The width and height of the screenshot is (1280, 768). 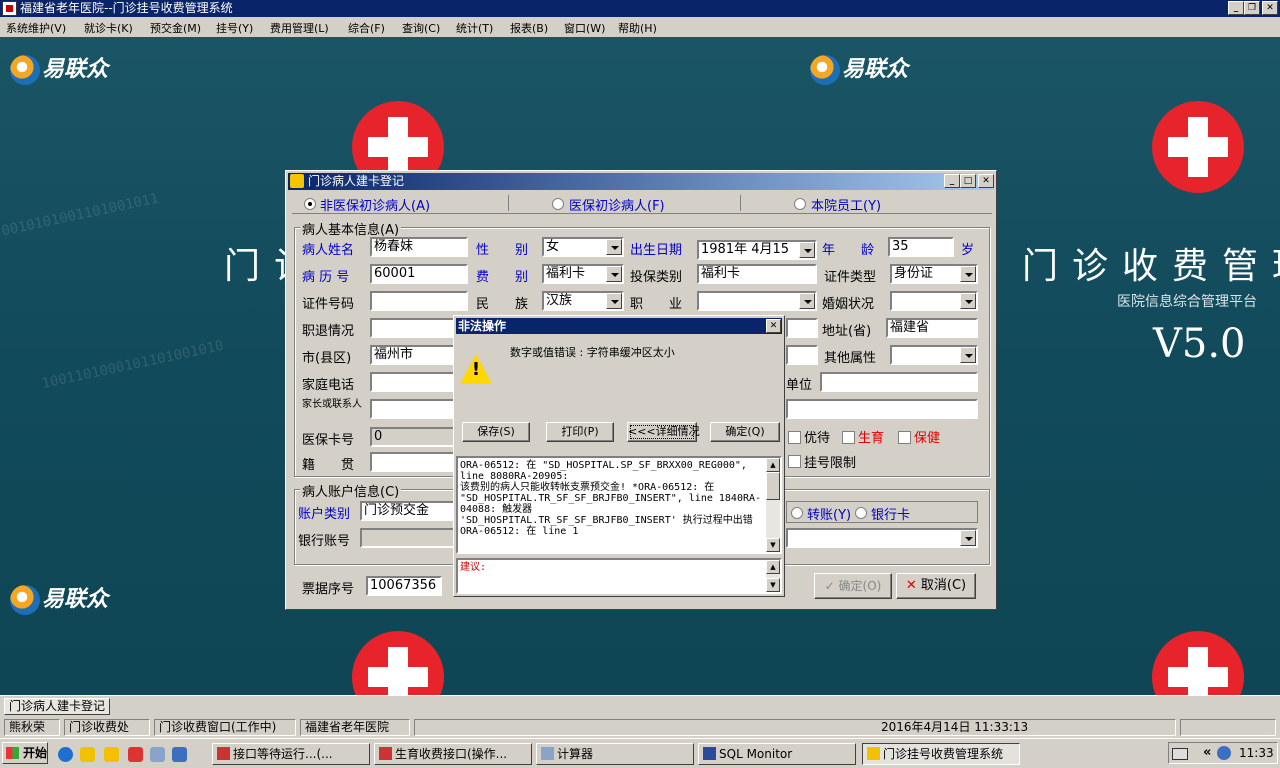 I want to click on bank-acct-select, so click(x=882, y=538).